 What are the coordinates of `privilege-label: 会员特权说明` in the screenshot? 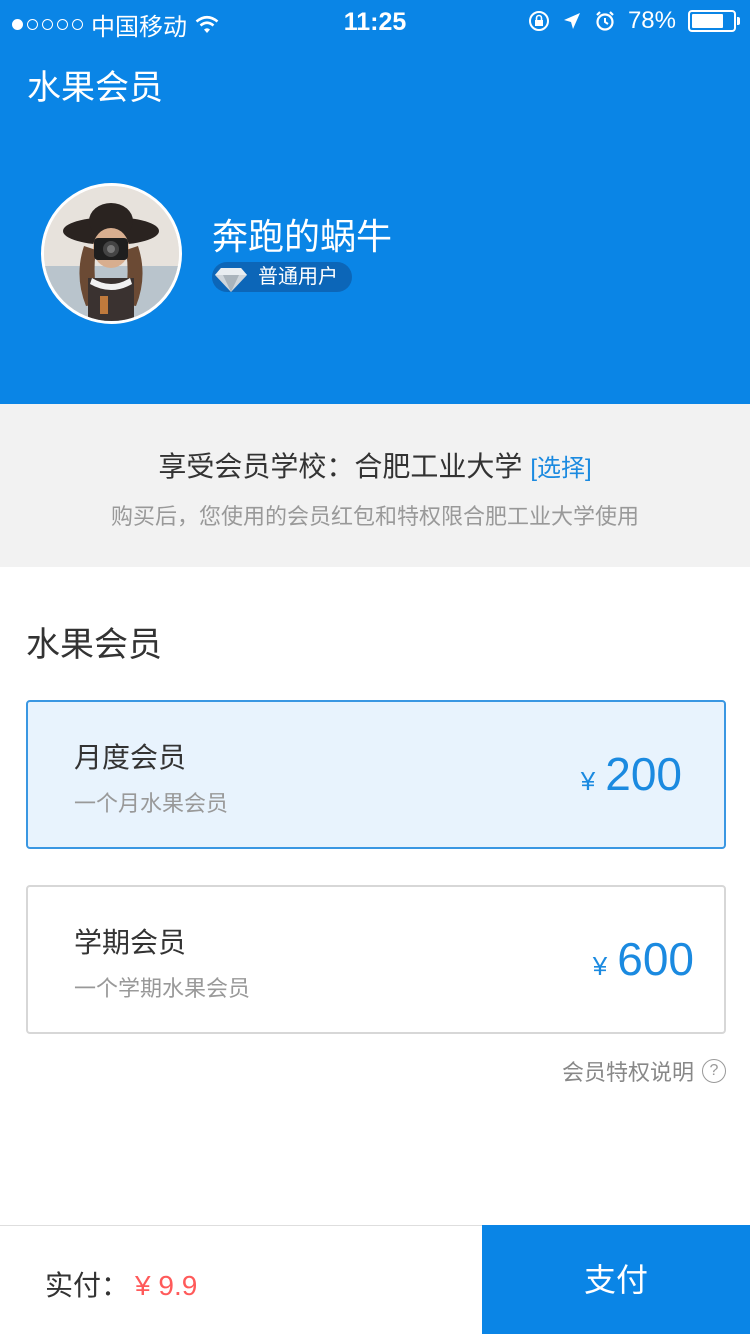 It's located at (627, 1072).